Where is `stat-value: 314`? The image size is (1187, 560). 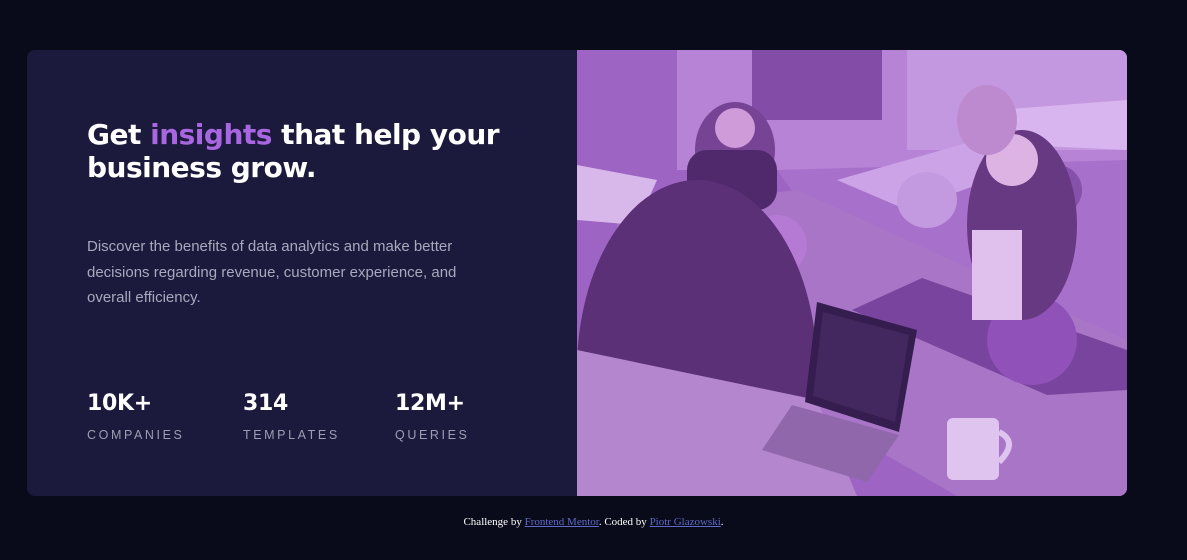
stat-value: 314 is located at coordinates (266, 403).